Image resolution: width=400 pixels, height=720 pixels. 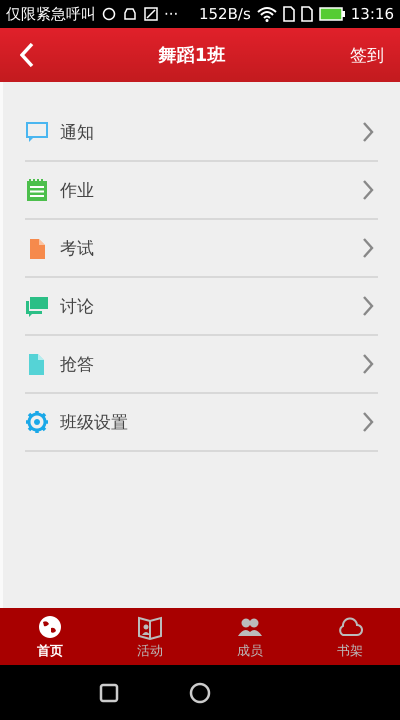 I want to click on wifi-icon, so click(x=266, y=14).